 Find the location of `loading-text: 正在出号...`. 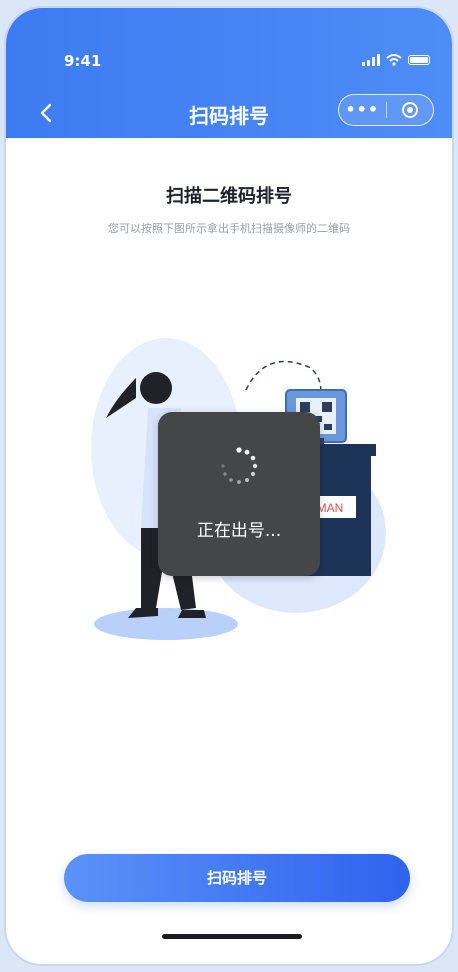

loading-text: 正在出号... is located at coordinates (239, 531).